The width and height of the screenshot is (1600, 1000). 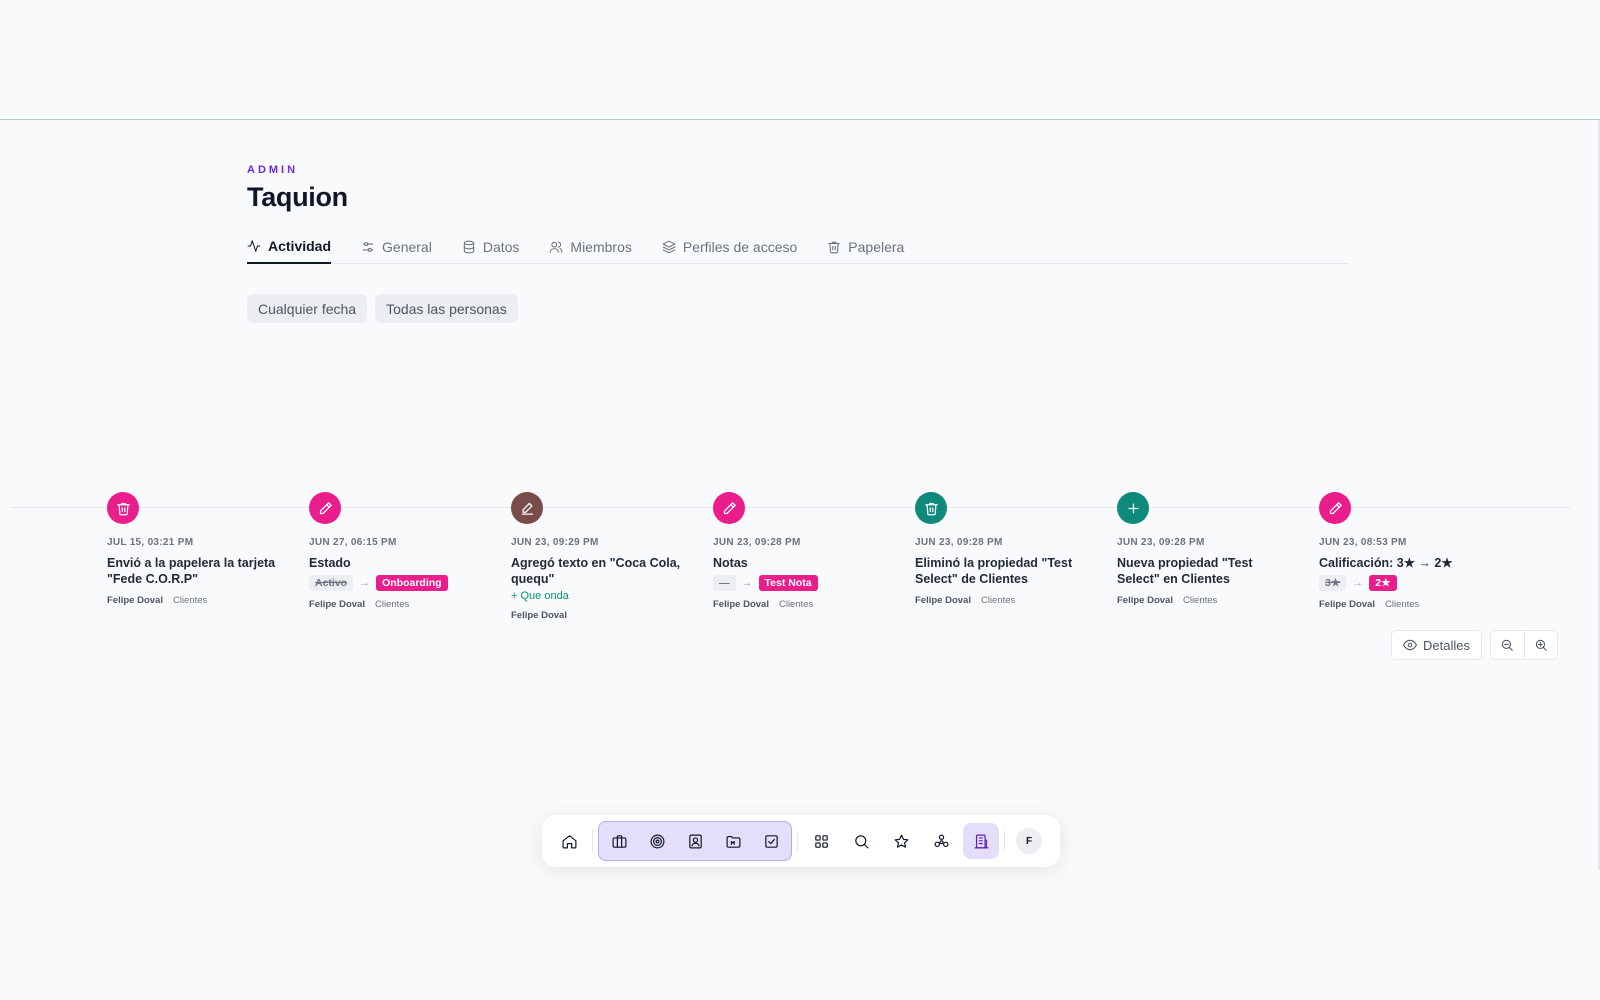 I want to click on layers-icon, so click(x=669, y=247).